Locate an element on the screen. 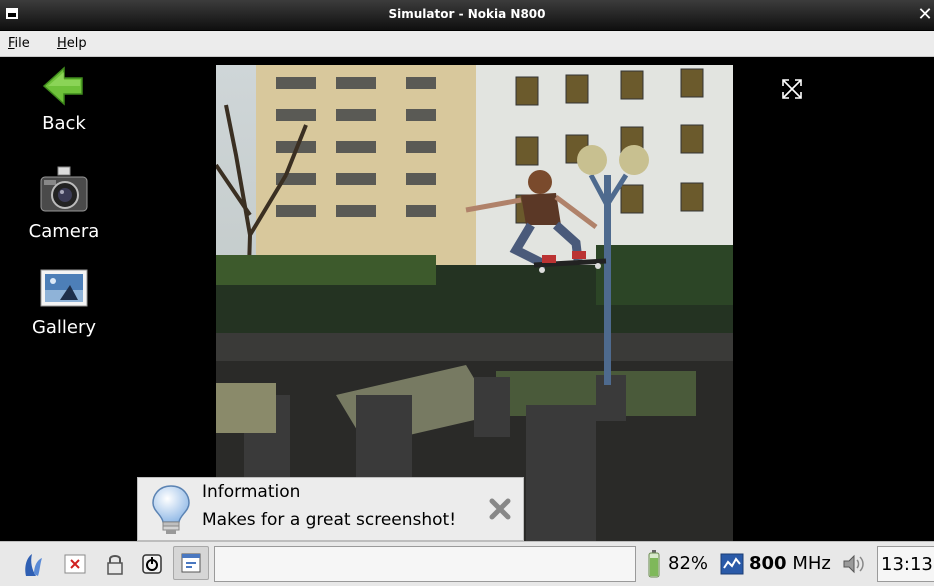 The image size is (934, 586). shortcut-gallery: Gallery is located at coordinates (64, 302).